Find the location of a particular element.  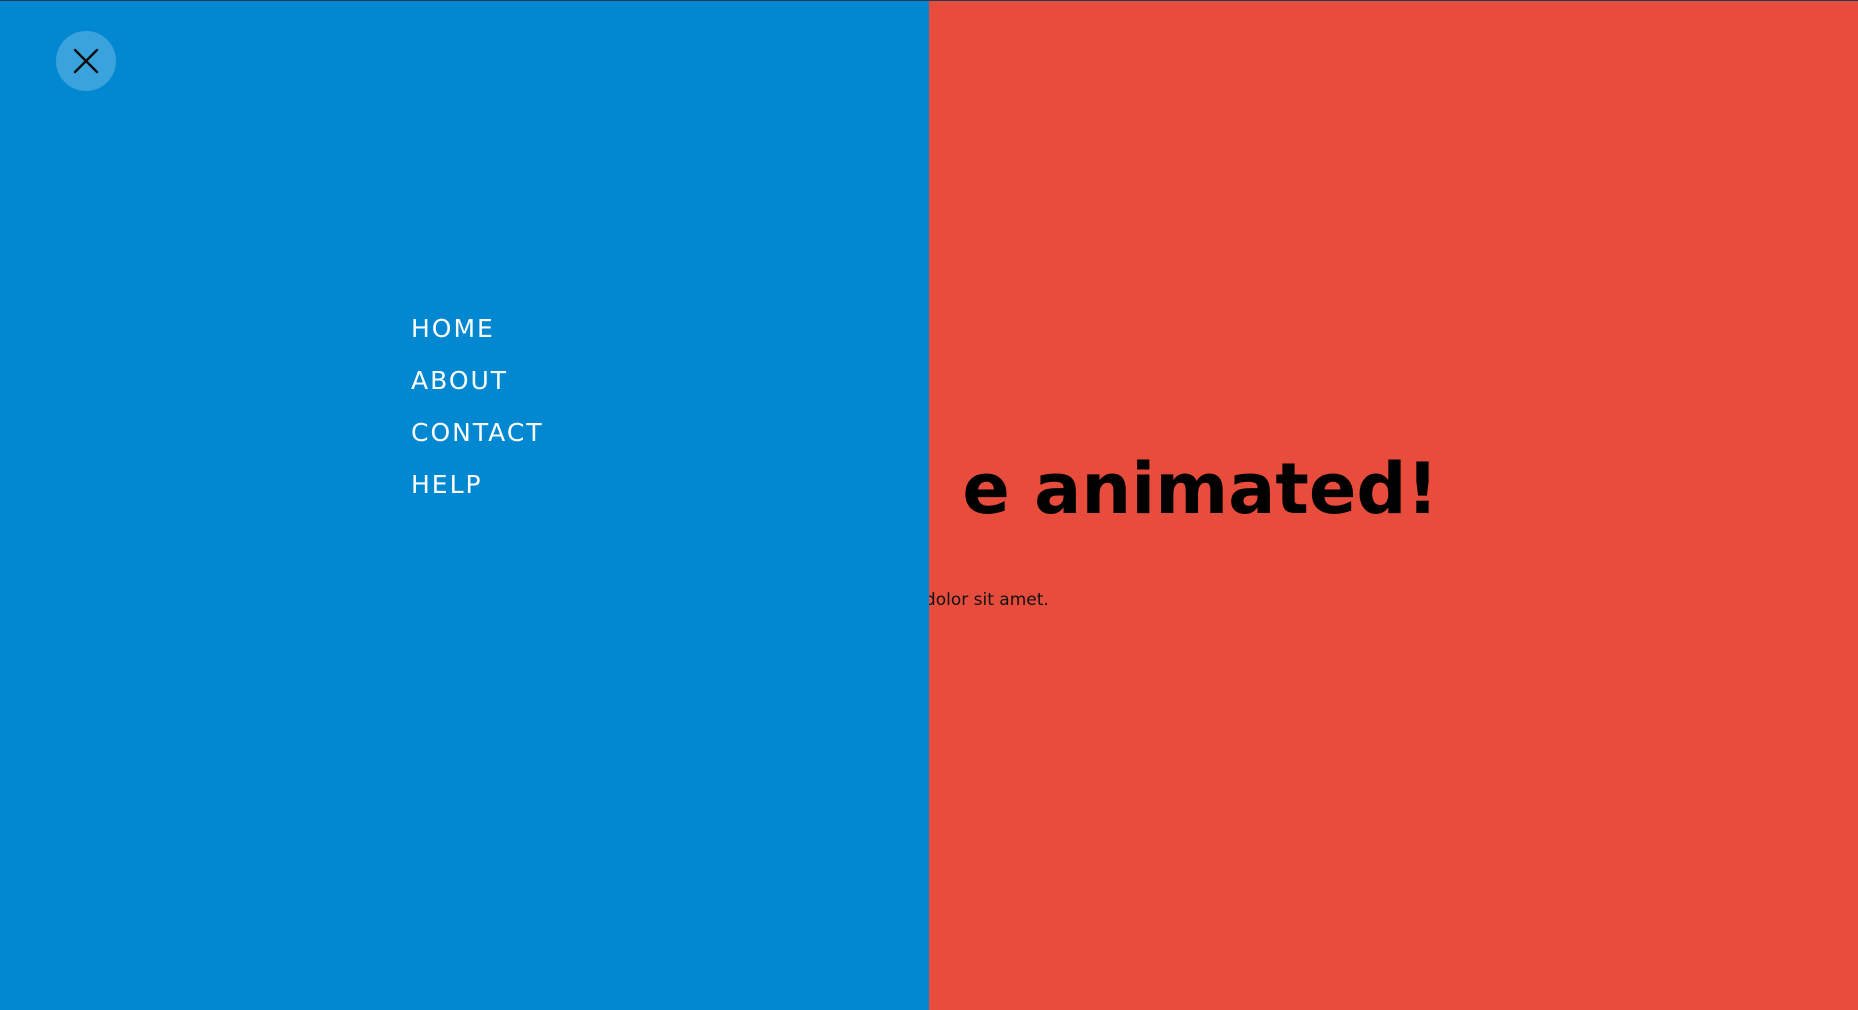

nav-item-about: ABOUT is located at coordinates (477, 388).